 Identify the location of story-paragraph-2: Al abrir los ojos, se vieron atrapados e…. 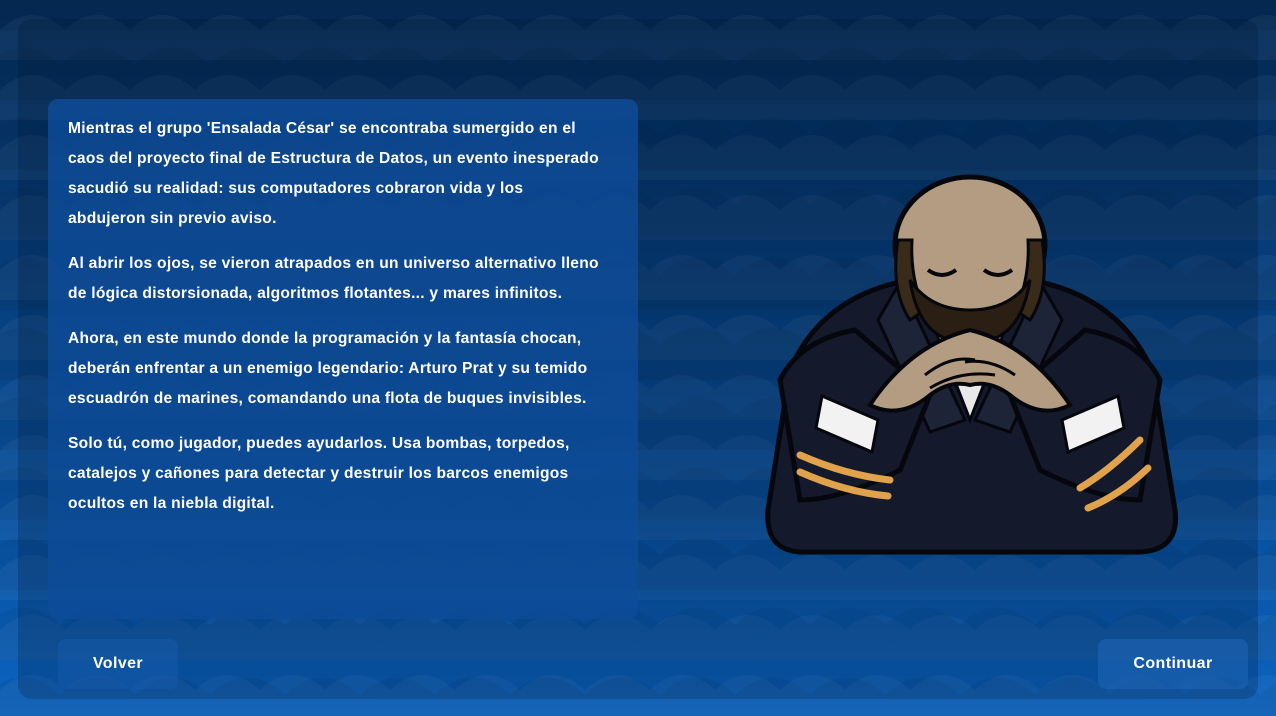
(333, 278).